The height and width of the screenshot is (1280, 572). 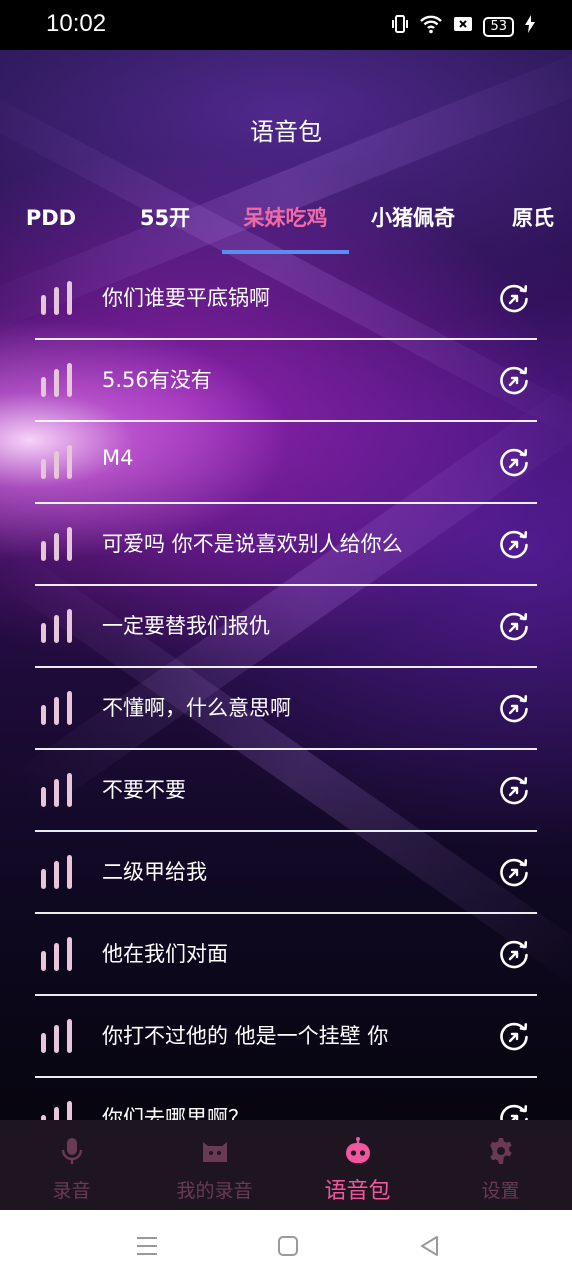 I want to click on status-icons: 53, so click(x=463, y=26).